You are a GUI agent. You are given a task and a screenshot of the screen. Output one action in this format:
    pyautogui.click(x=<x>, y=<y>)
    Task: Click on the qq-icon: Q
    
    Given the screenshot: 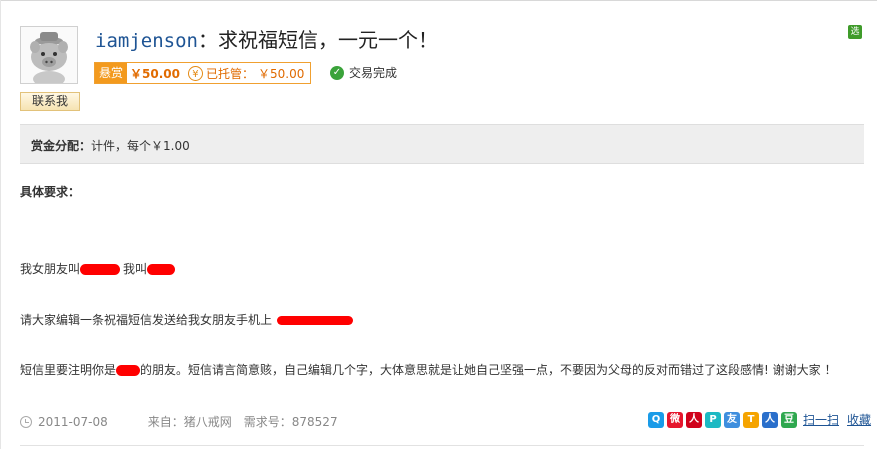 What is the action you would take?
    pyautogui.click(x=656, y=419)
    